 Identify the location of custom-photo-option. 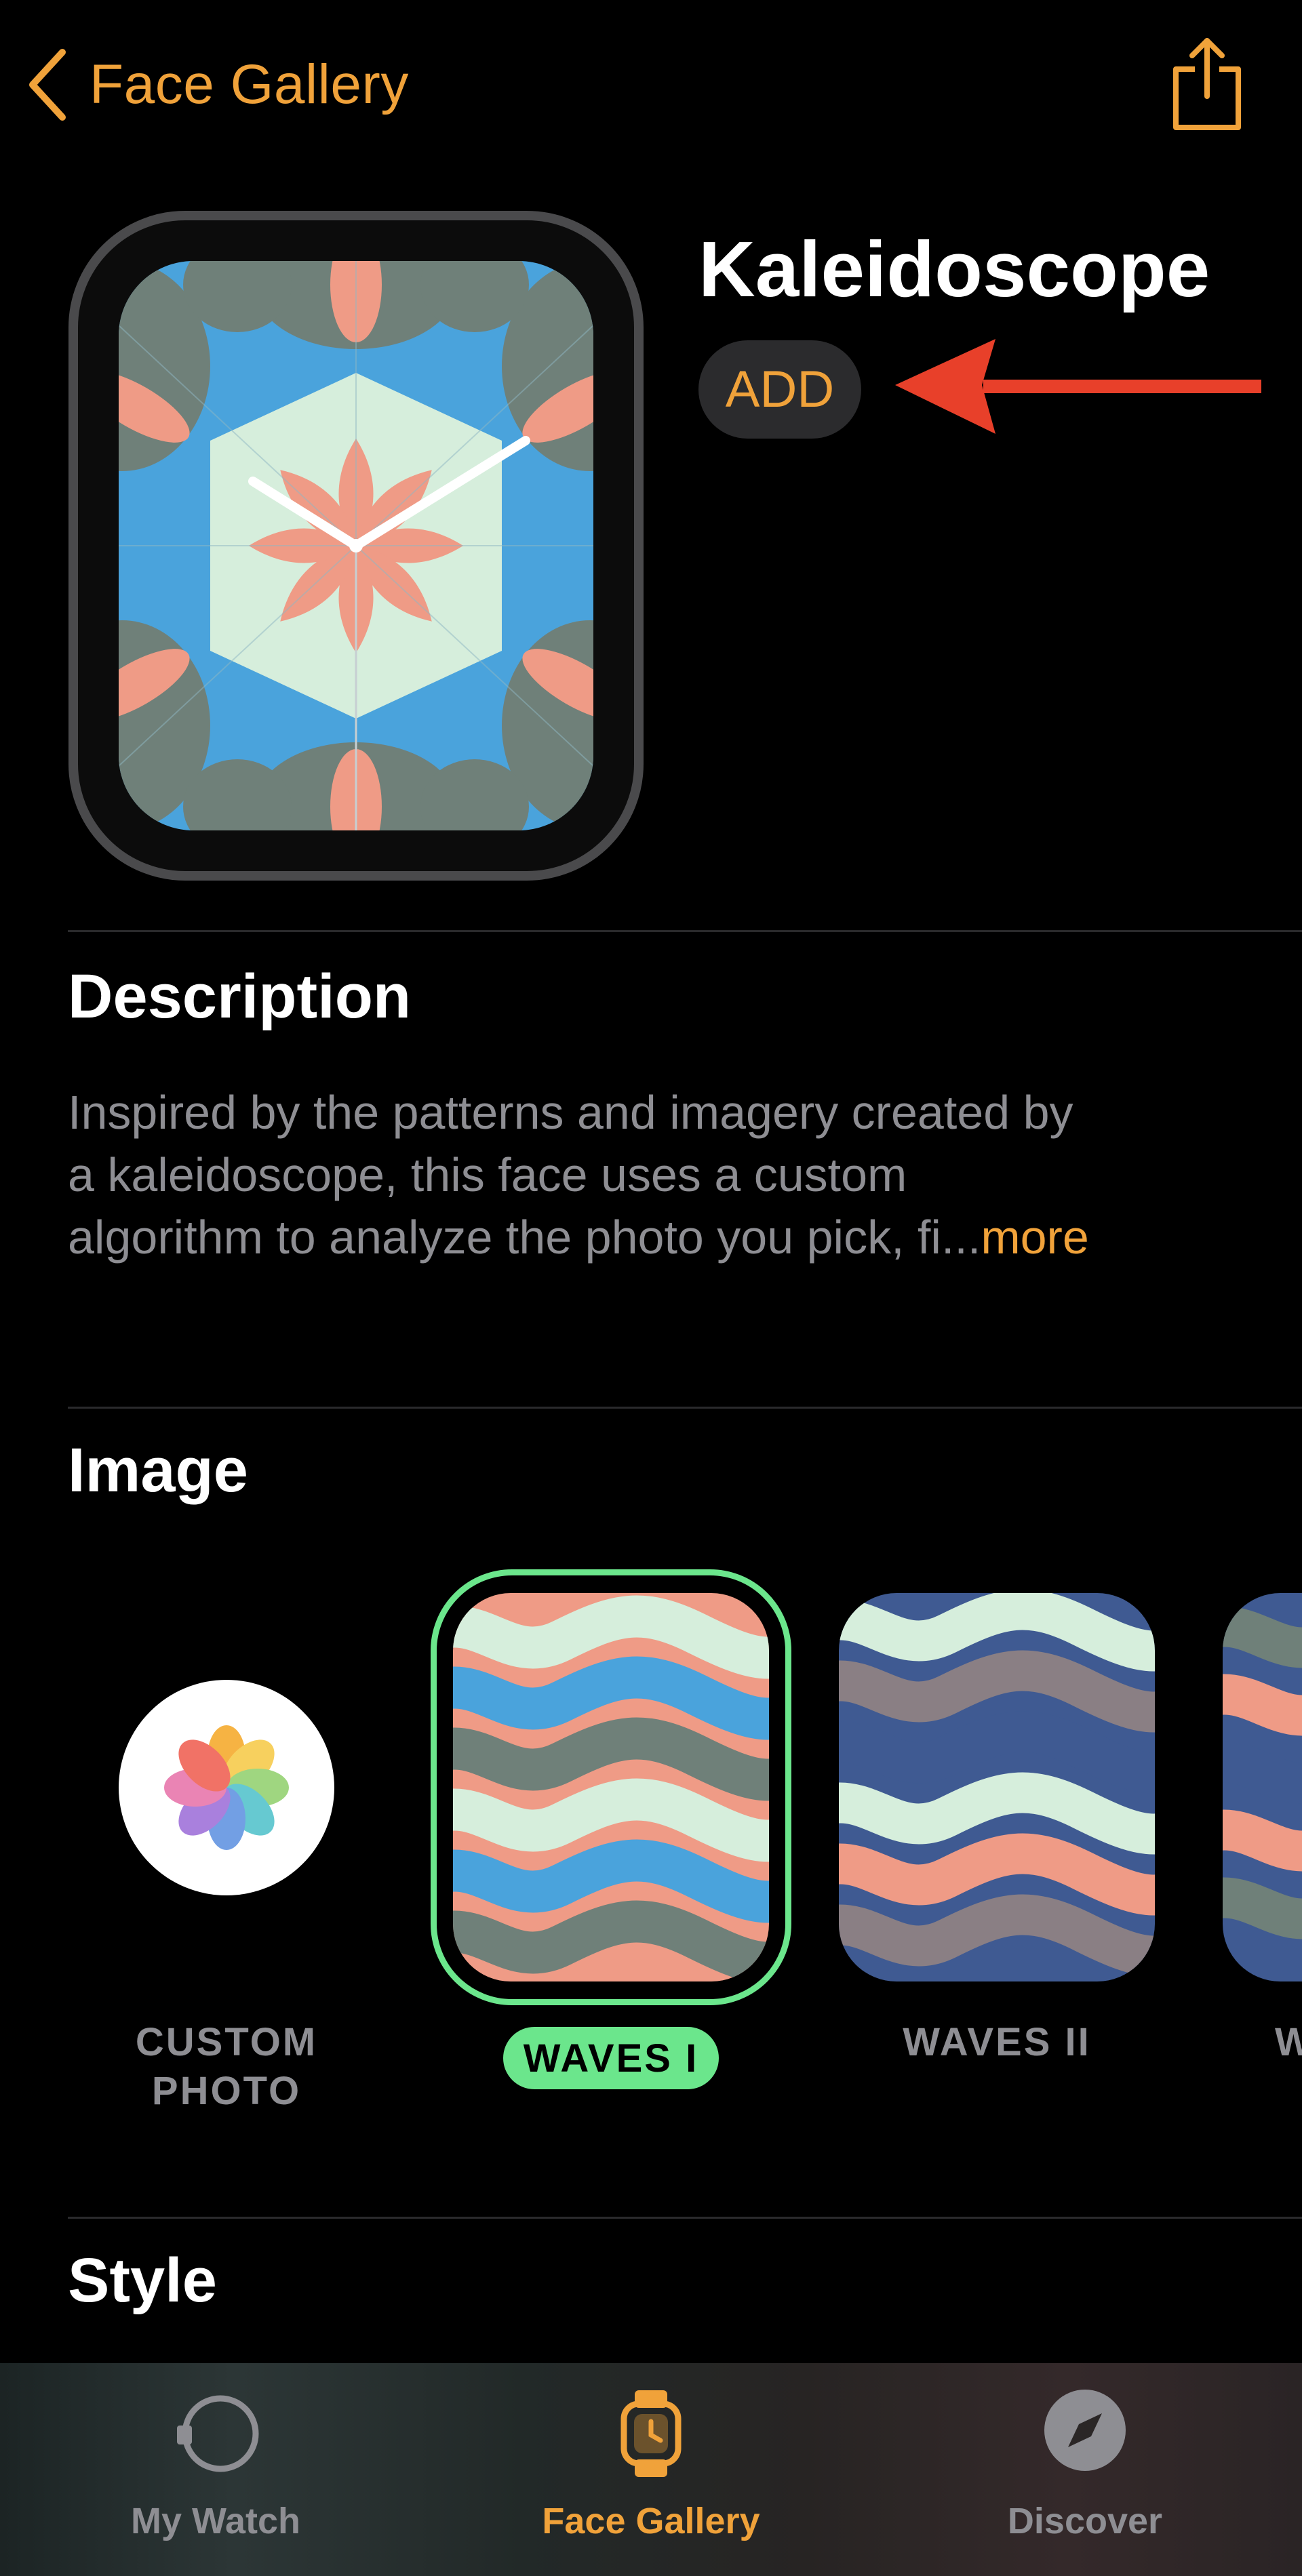
(226, 1787).